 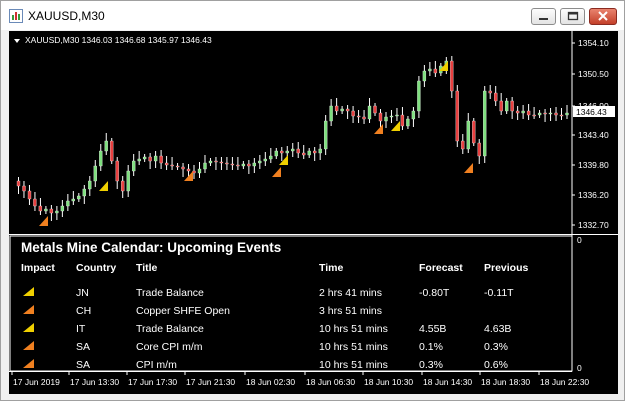 What do you see at coordinates (431, 347) in the screenshot?
I see `calendar-cell-forecast: 0.1%` at bounding box center [431, 347].